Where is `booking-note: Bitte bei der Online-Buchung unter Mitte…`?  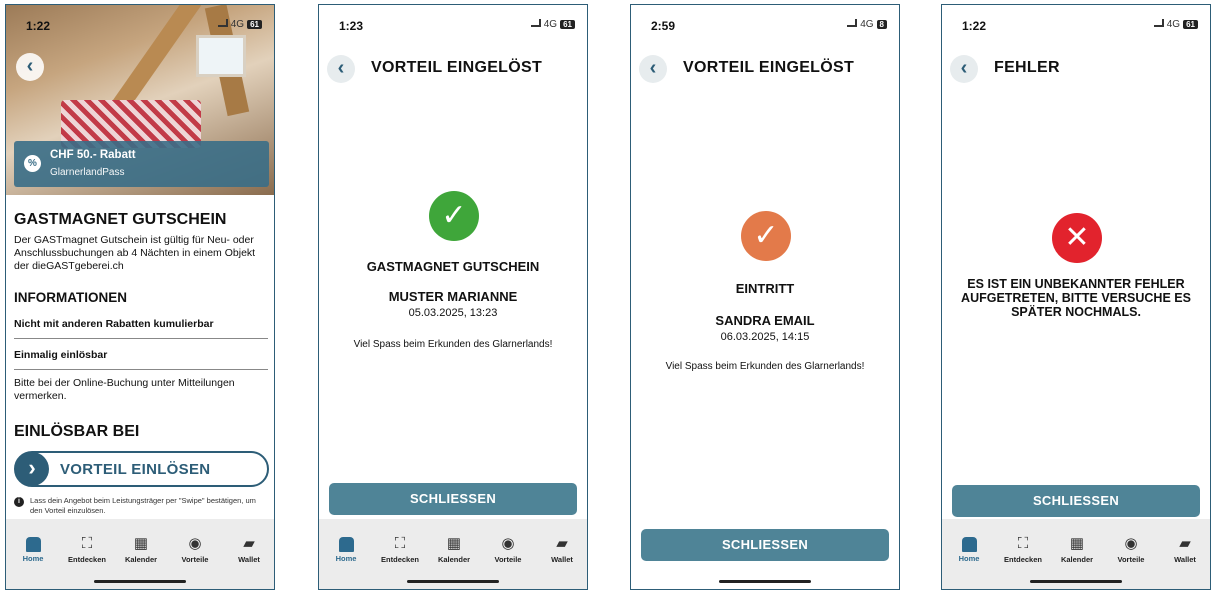 booking-note: Bitte bei der Online-Buchung unter Mitte… is located at coordinates (124, 389).